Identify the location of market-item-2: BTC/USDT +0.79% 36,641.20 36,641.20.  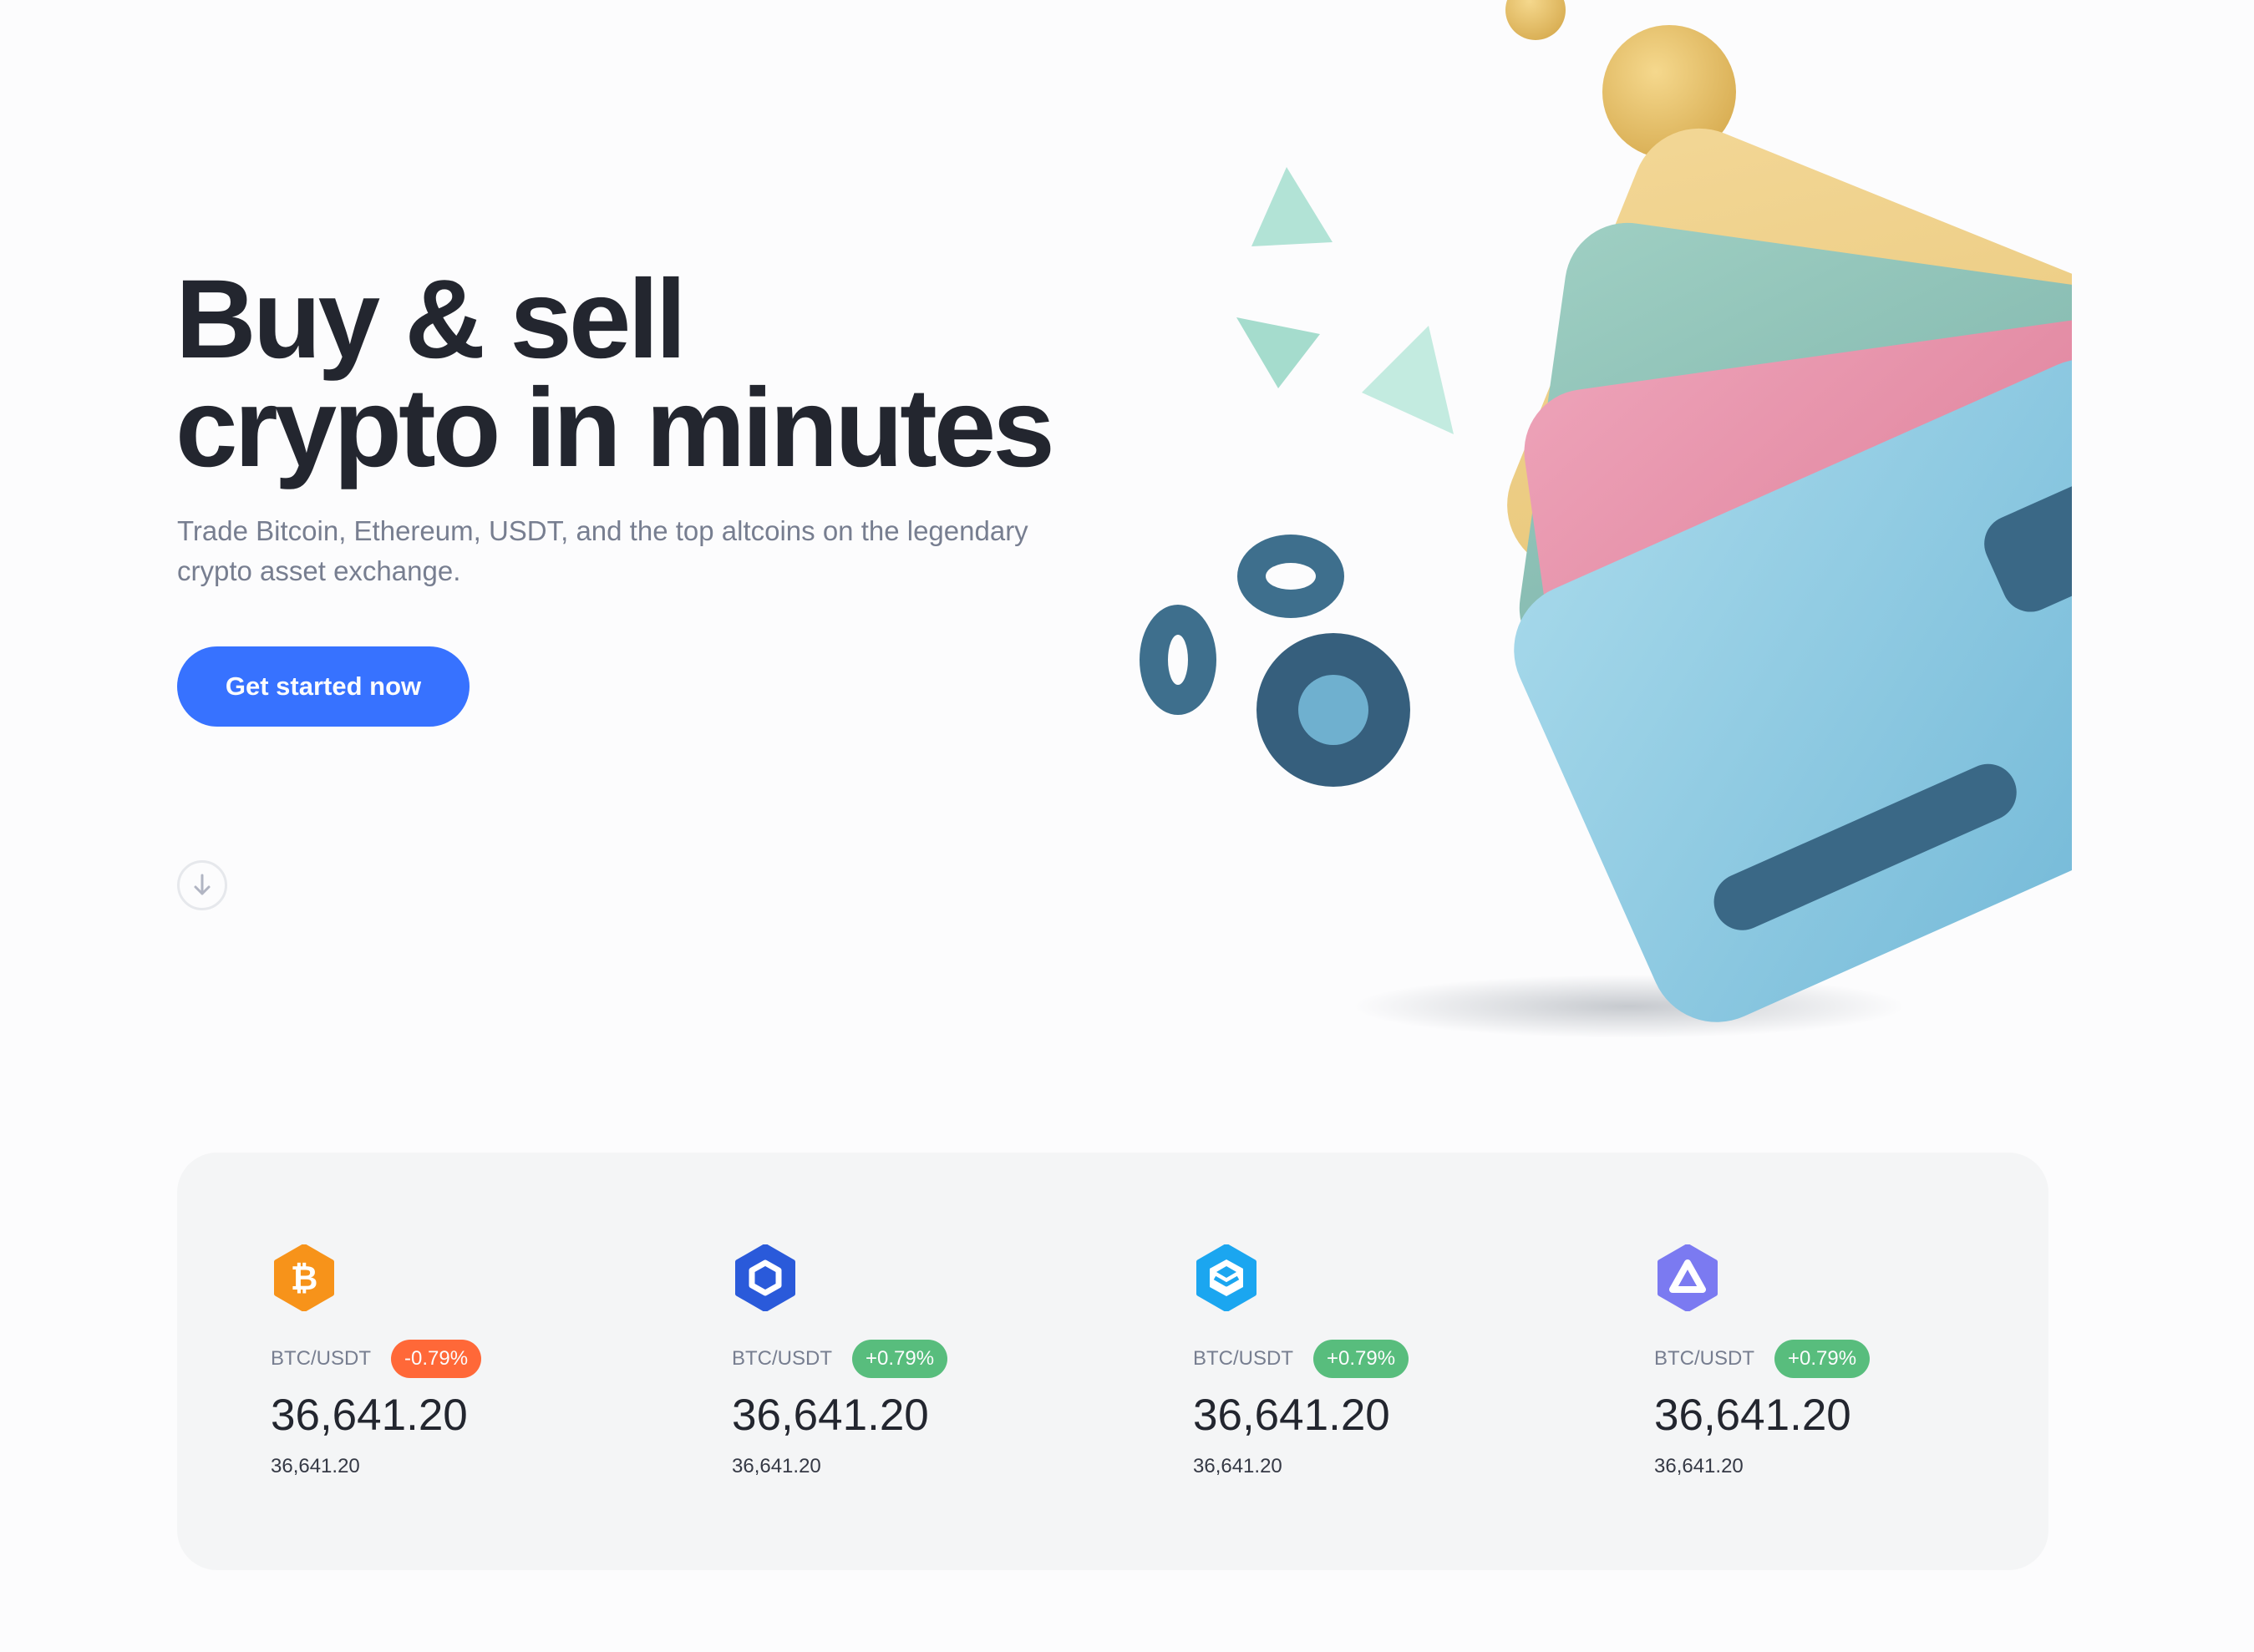
(839, 1369).